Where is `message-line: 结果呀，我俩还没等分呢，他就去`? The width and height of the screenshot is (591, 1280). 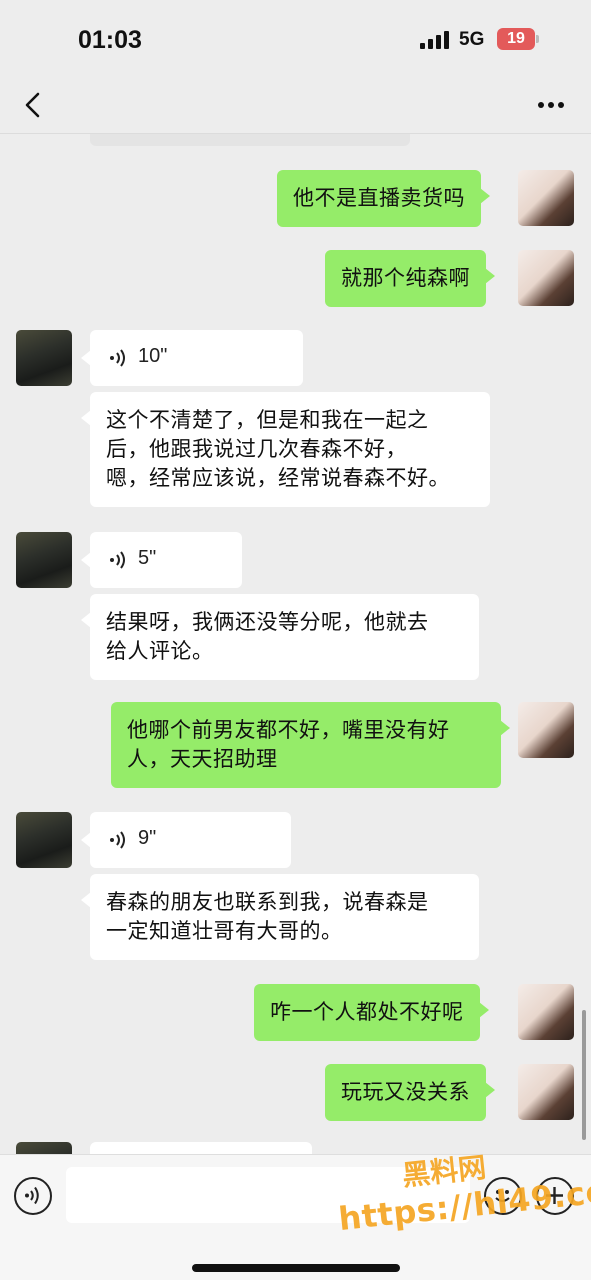 message-line: 结果呀，我俩还没等分呢，他就去 is located at coordinates (267, 622).